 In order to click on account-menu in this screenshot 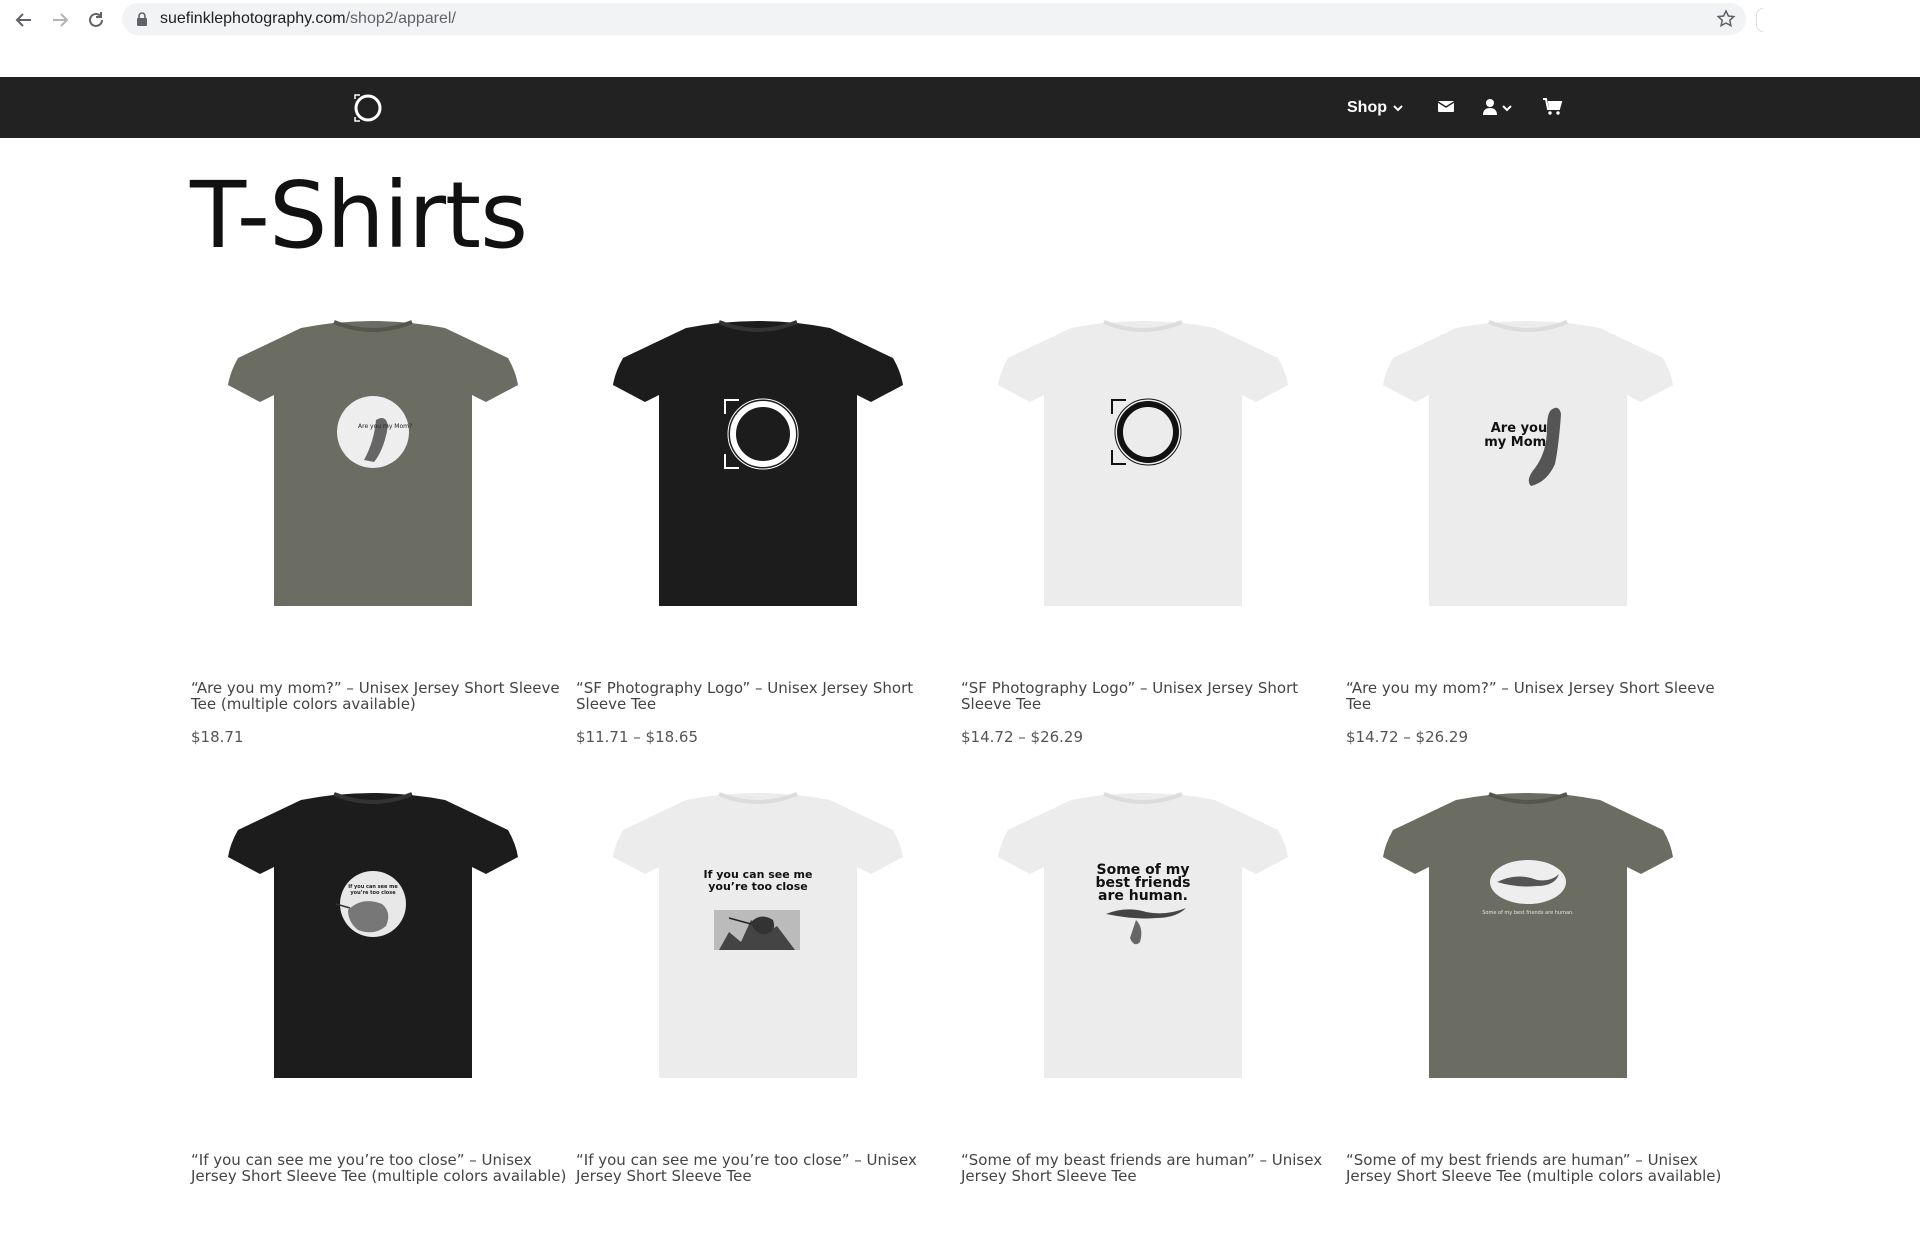, I will do `click(1498, 109)`.